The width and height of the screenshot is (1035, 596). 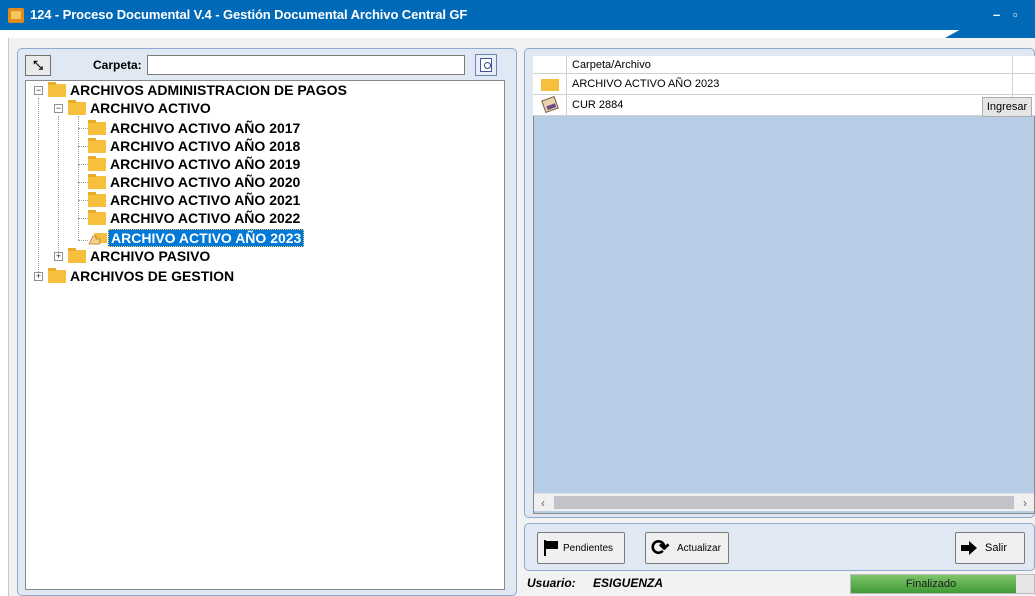 I want to click on salir-button: Salir, so click(x=990, y=548).